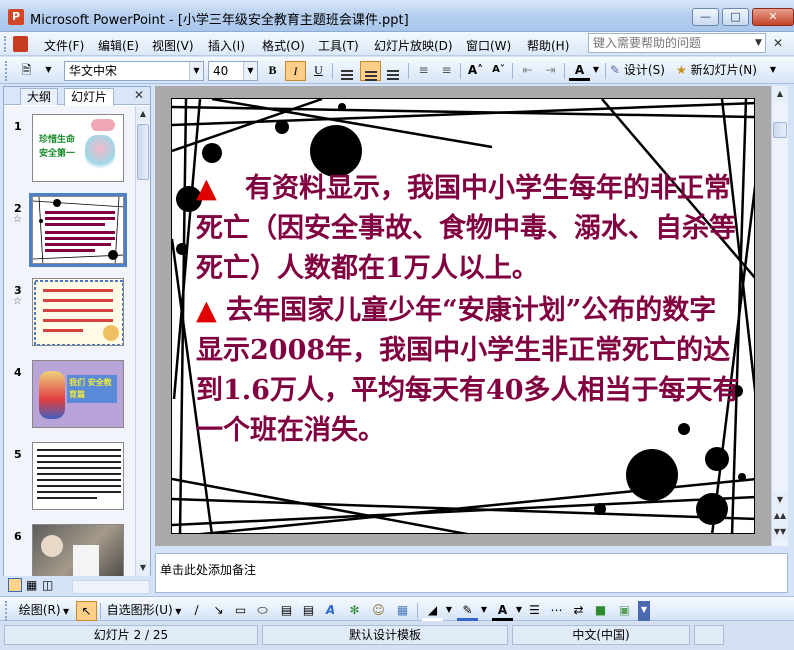 This screenshot has width=794, height=650. Describe the element at coordinates (413, 45) in the screenshot. I see `menu-slideshow: 幻灯片放映(D)` at that location.